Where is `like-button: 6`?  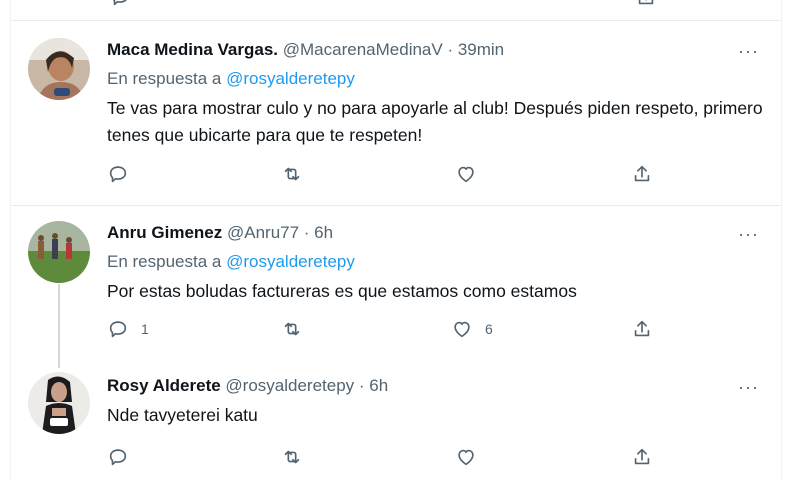
like-button: 6 is located at coordinates (472, 329).